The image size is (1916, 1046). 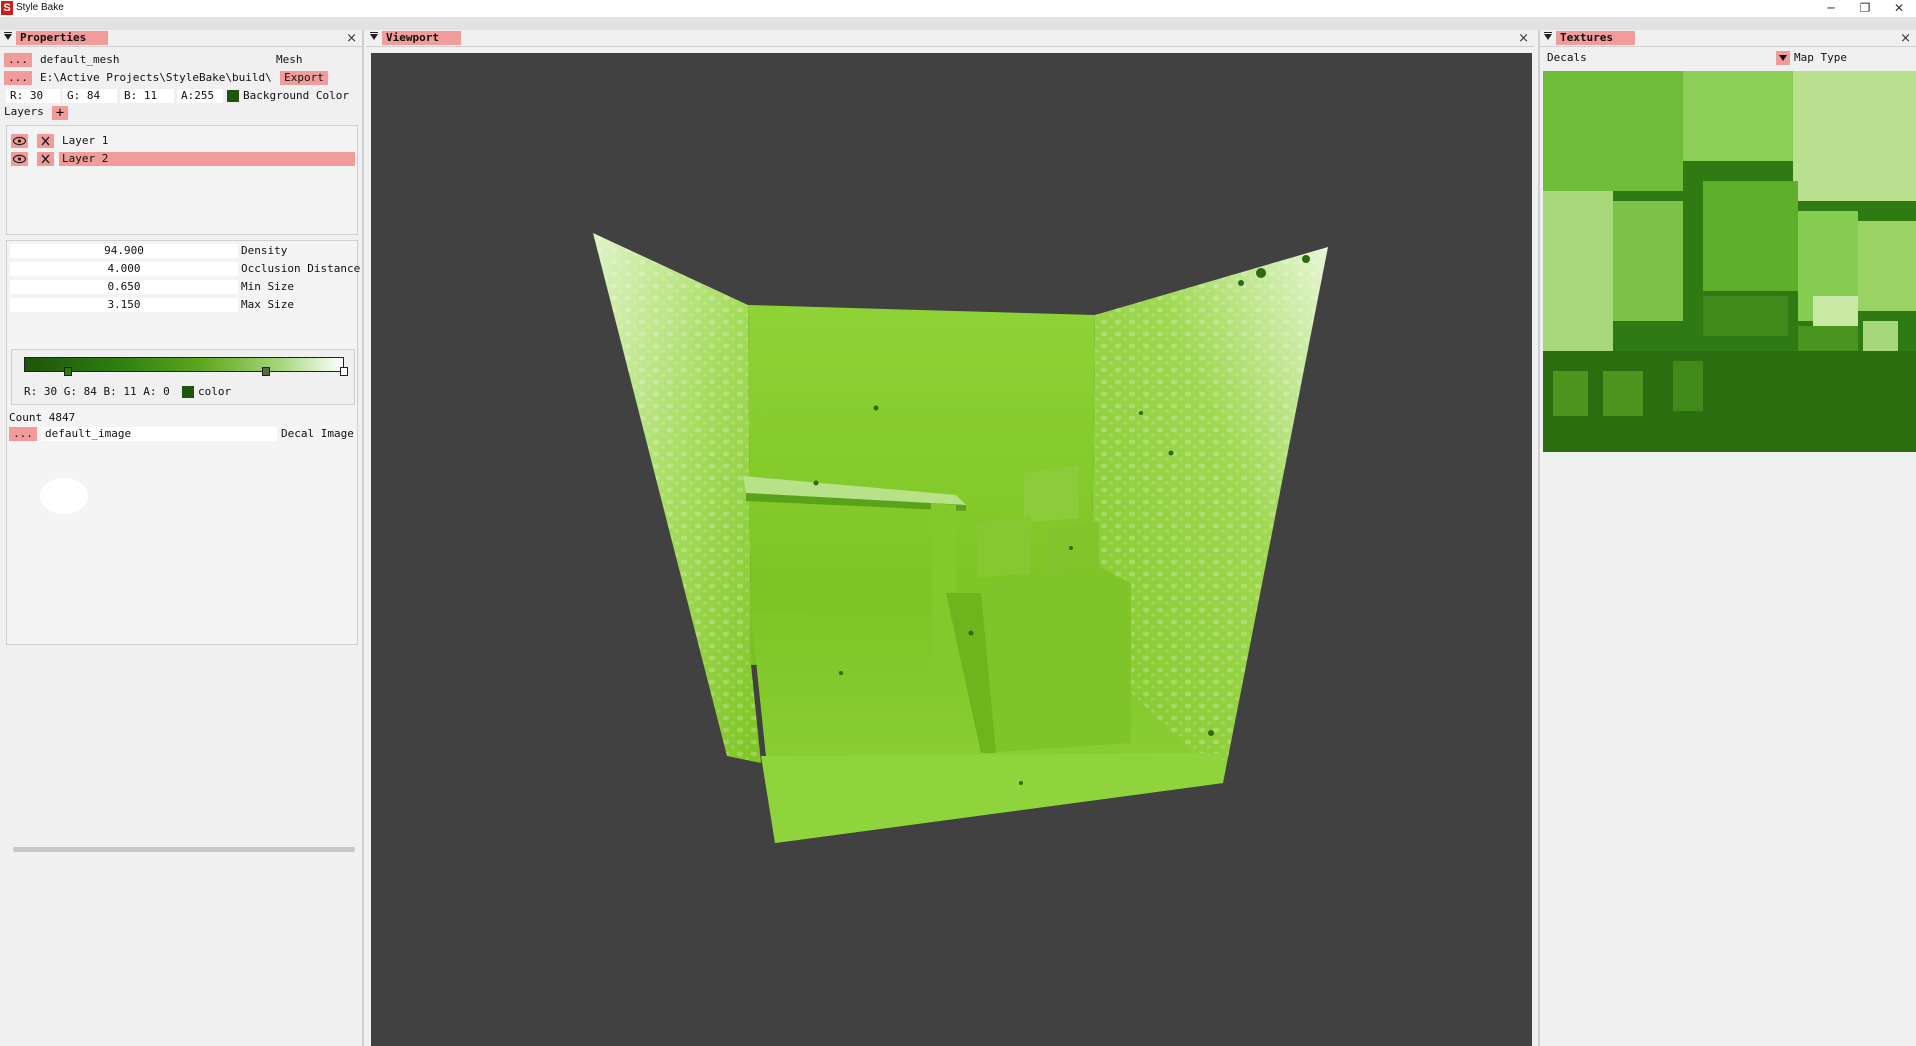 What do you see at coordinates (90, 96) in the screenshot?
I see `bg-g-field: G: 84` at bounding box center [90, 96].